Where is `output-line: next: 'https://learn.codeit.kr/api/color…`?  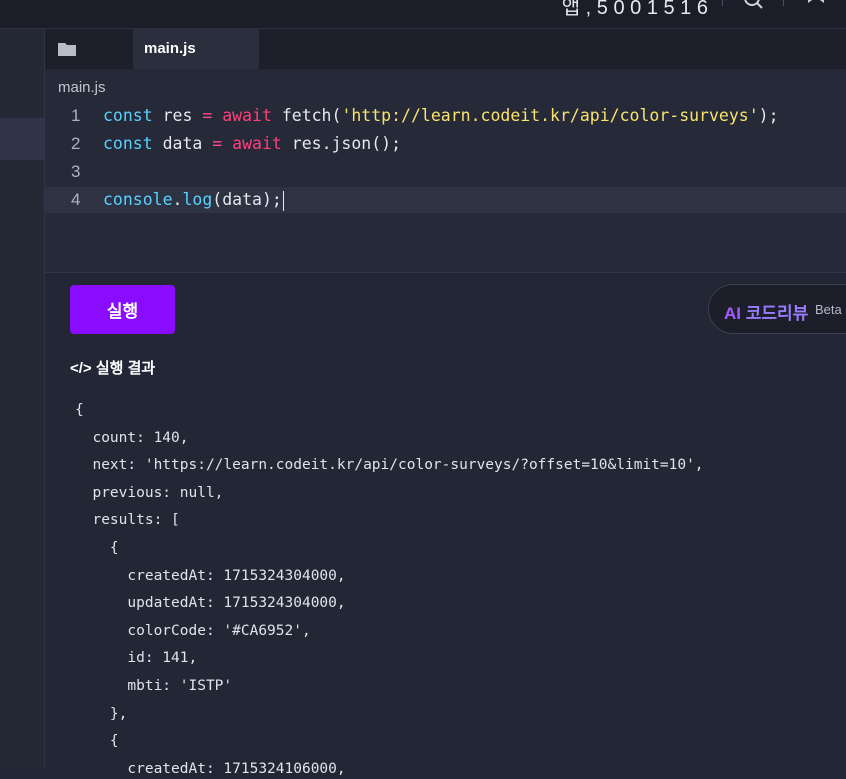 output-line: next: 'https://learn.codeit.kr/api/color… is located at coordinates (389, 465).